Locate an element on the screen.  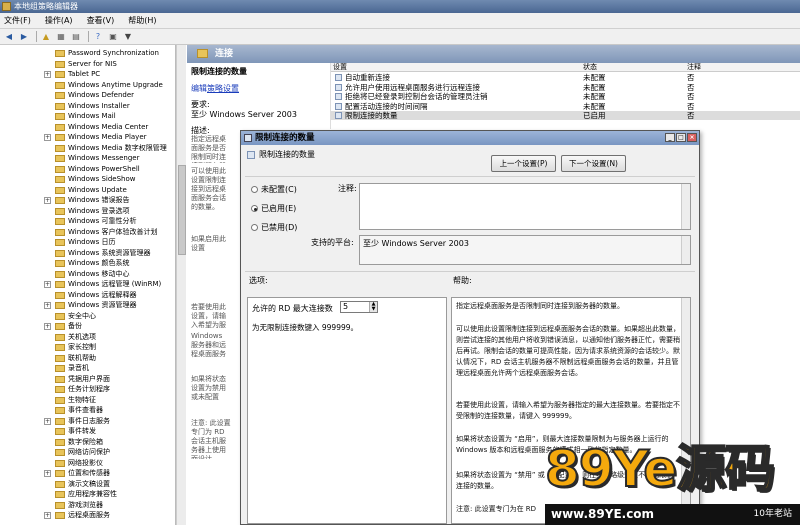
previous-setting-button: 上一个设置(P) is located at coordinates (523, 163).